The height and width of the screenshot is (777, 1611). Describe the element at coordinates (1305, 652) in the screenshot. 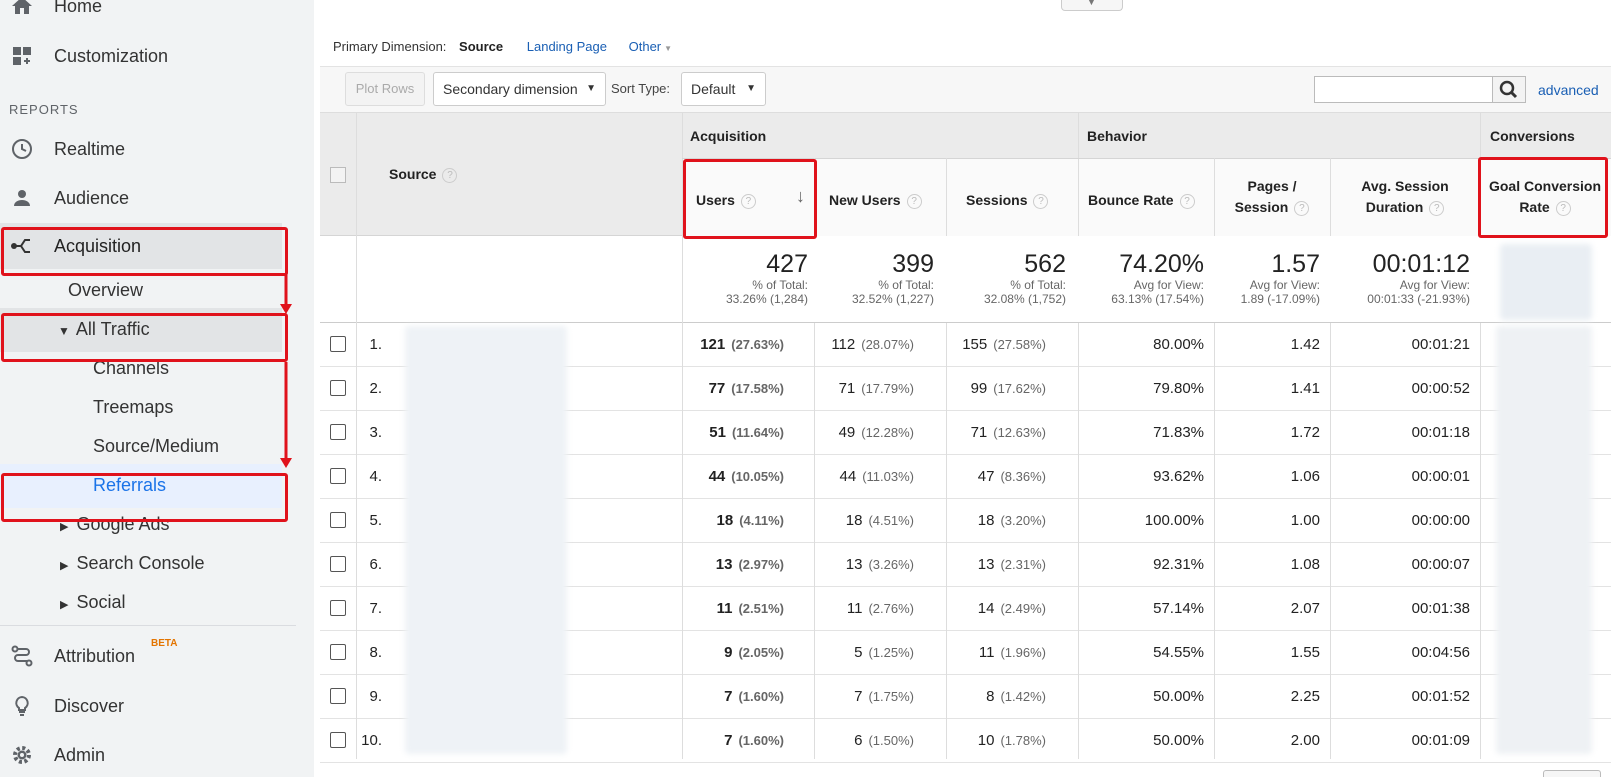

I see `row-pages-per-session: 1.55` at that location.